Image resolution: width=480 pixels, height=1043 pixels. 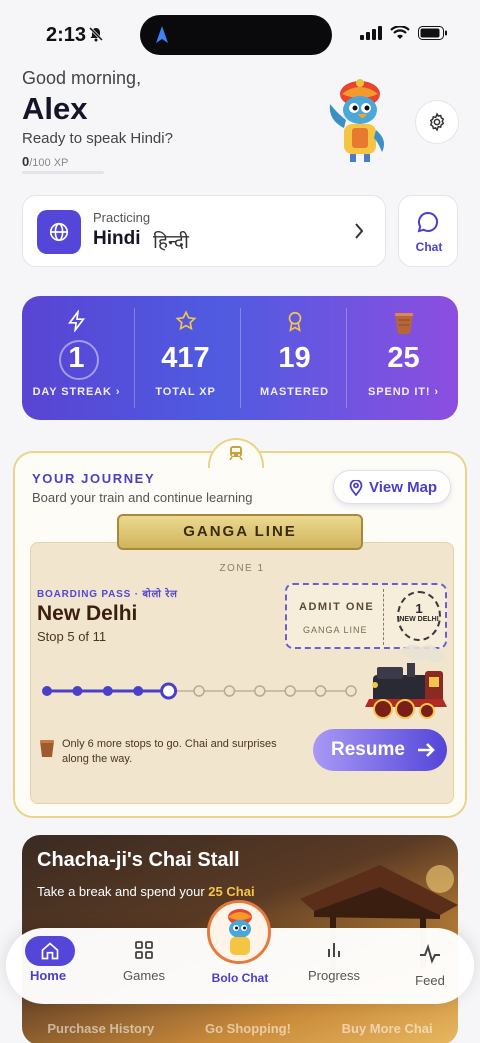 What do you see at coordinates (294, 392) in the screenshot?
I see `stat-label: MASTERED` at bounding box center [294, 392].